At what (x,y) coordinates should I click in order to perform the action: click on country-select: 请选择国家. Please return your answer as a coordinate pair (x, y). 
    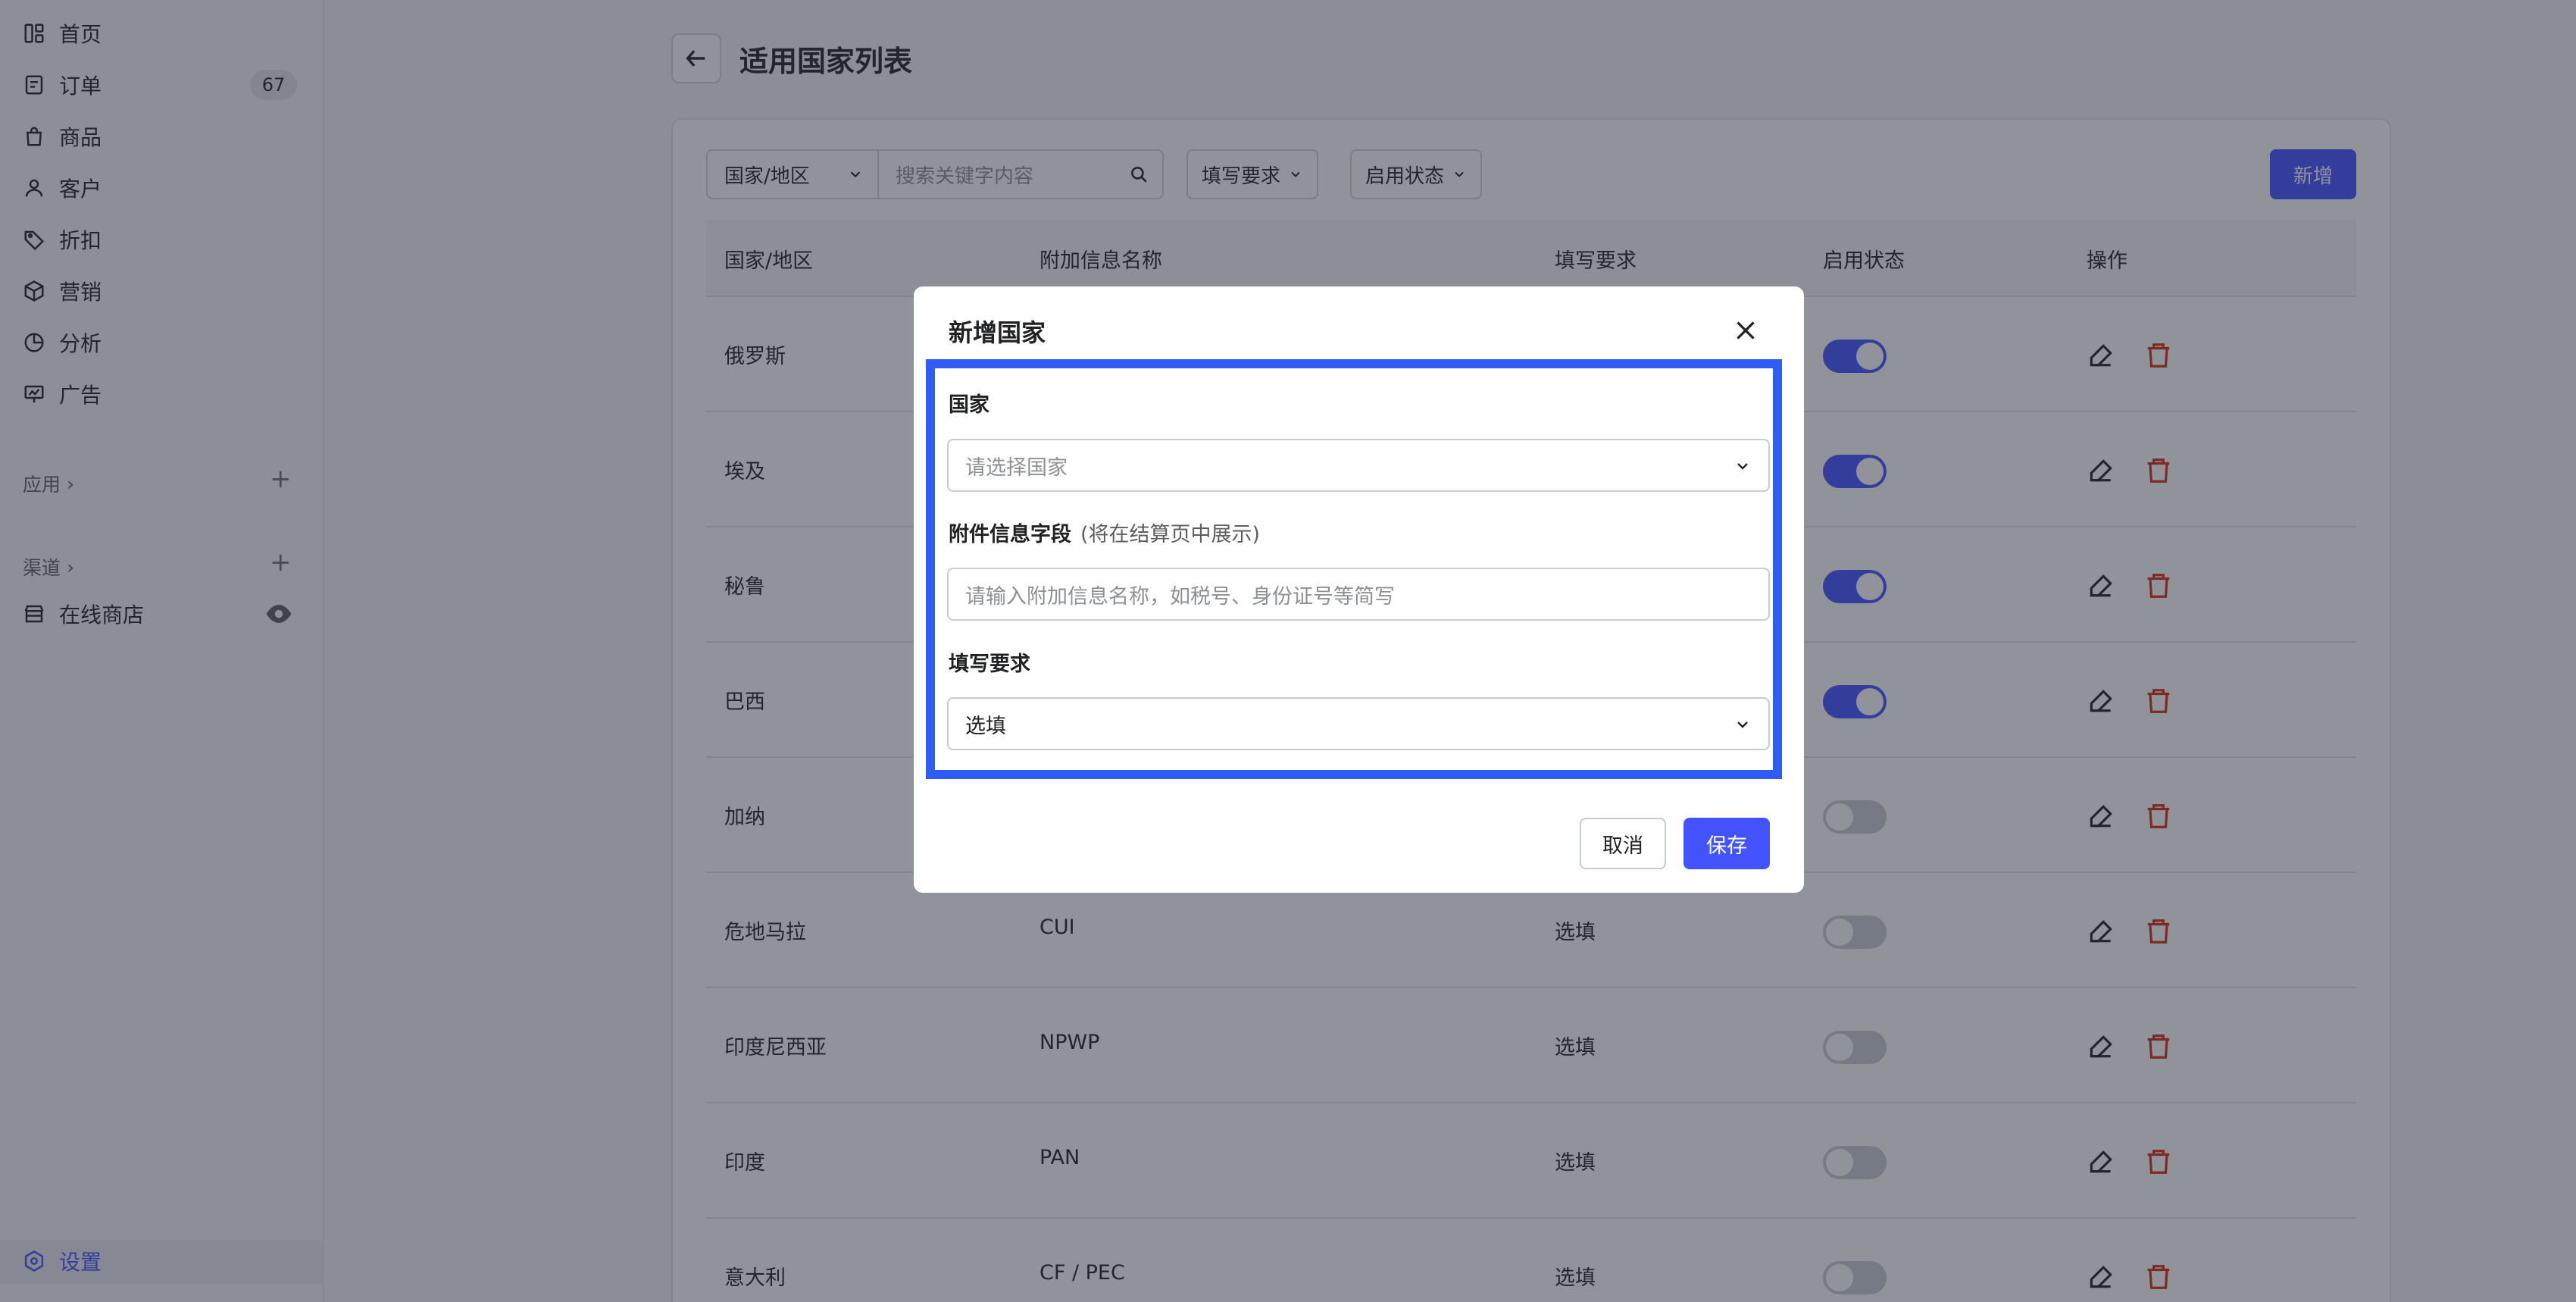
    Looking at the image, I should click on (1358, 465).